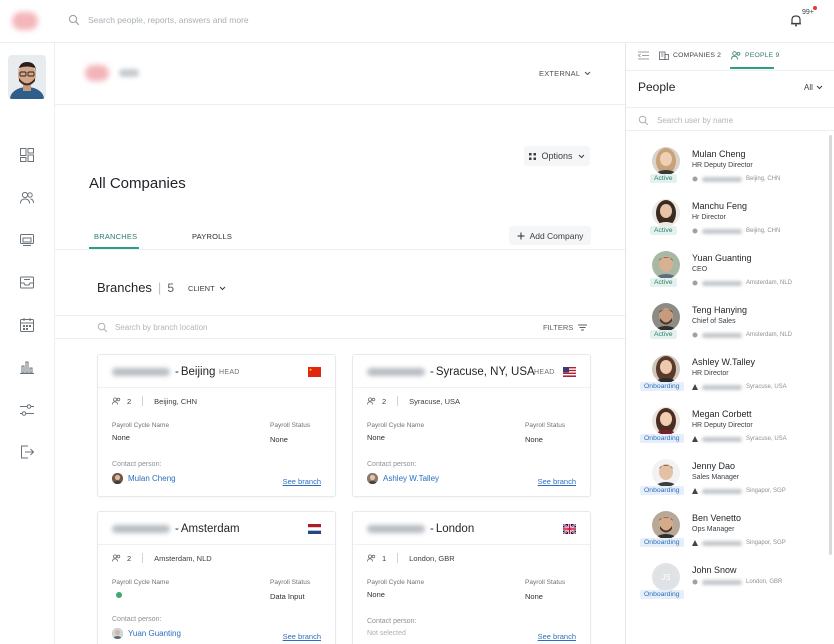 This screenshot has height=644, width=834. I want to click on branch-city: London, so click(455, 529).